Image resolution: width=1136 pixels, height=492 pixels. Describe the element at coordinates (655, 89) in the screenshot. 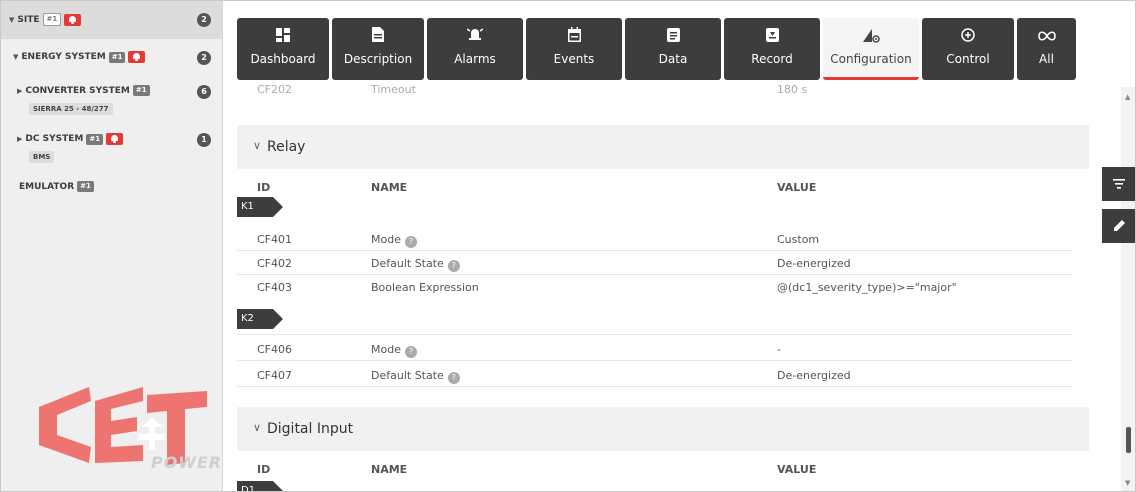

I see `table-row-partial: CF202 Timeout 180 s` at that location.